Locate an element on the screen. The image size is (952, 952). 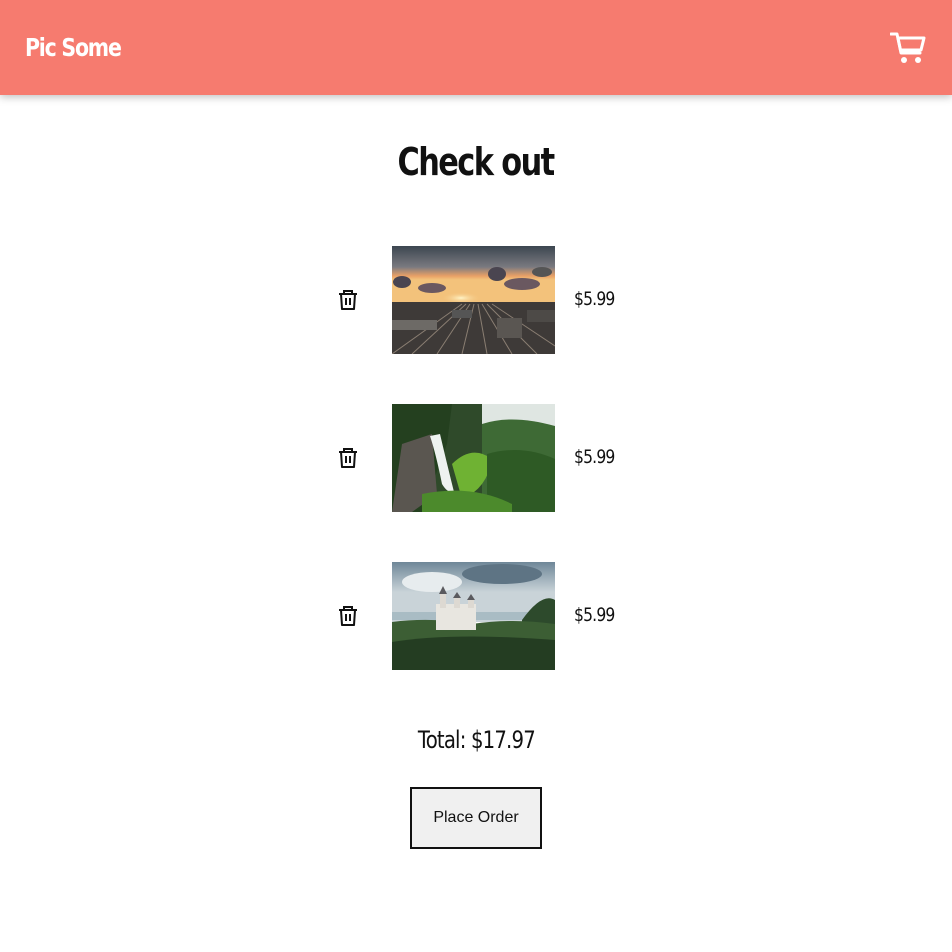
place-order-button: Place Order is located at coordinates (476, 818).